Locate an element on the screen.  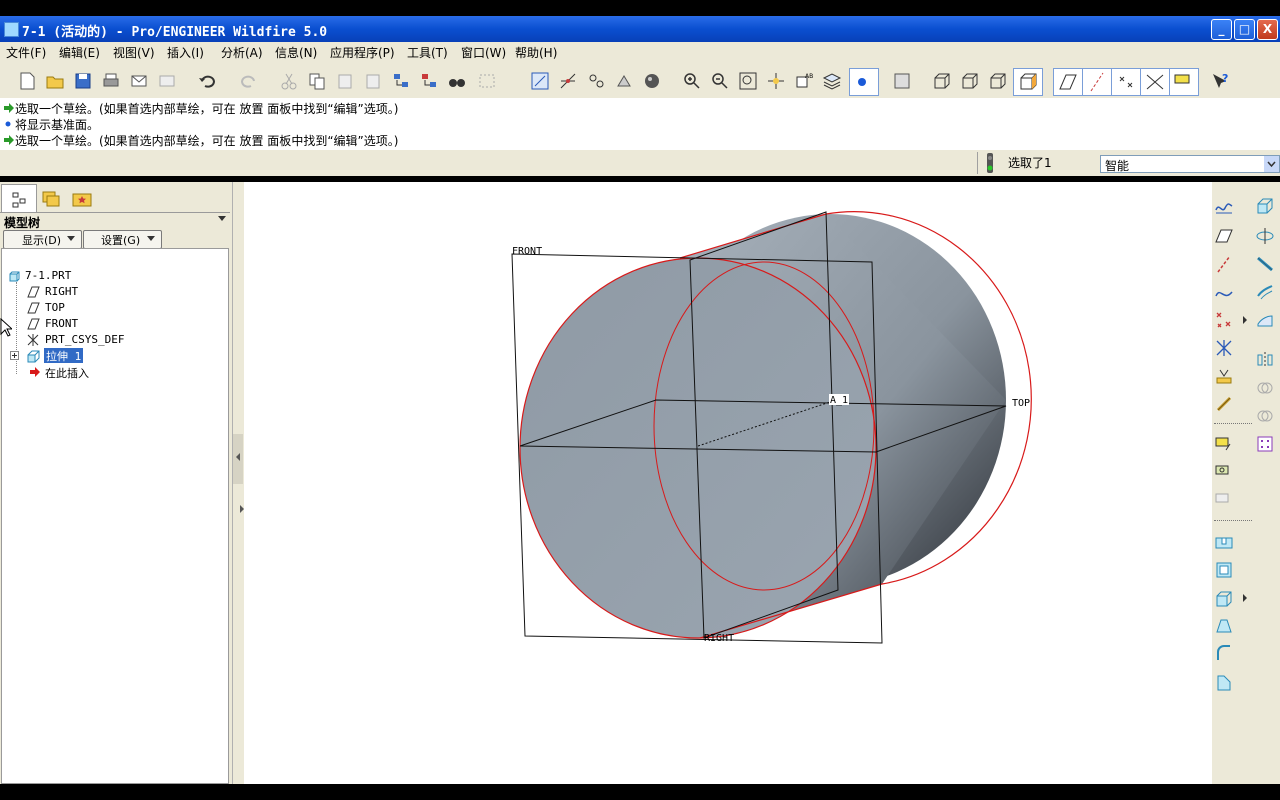
select-box-icon is located at coordinates (487, 81).